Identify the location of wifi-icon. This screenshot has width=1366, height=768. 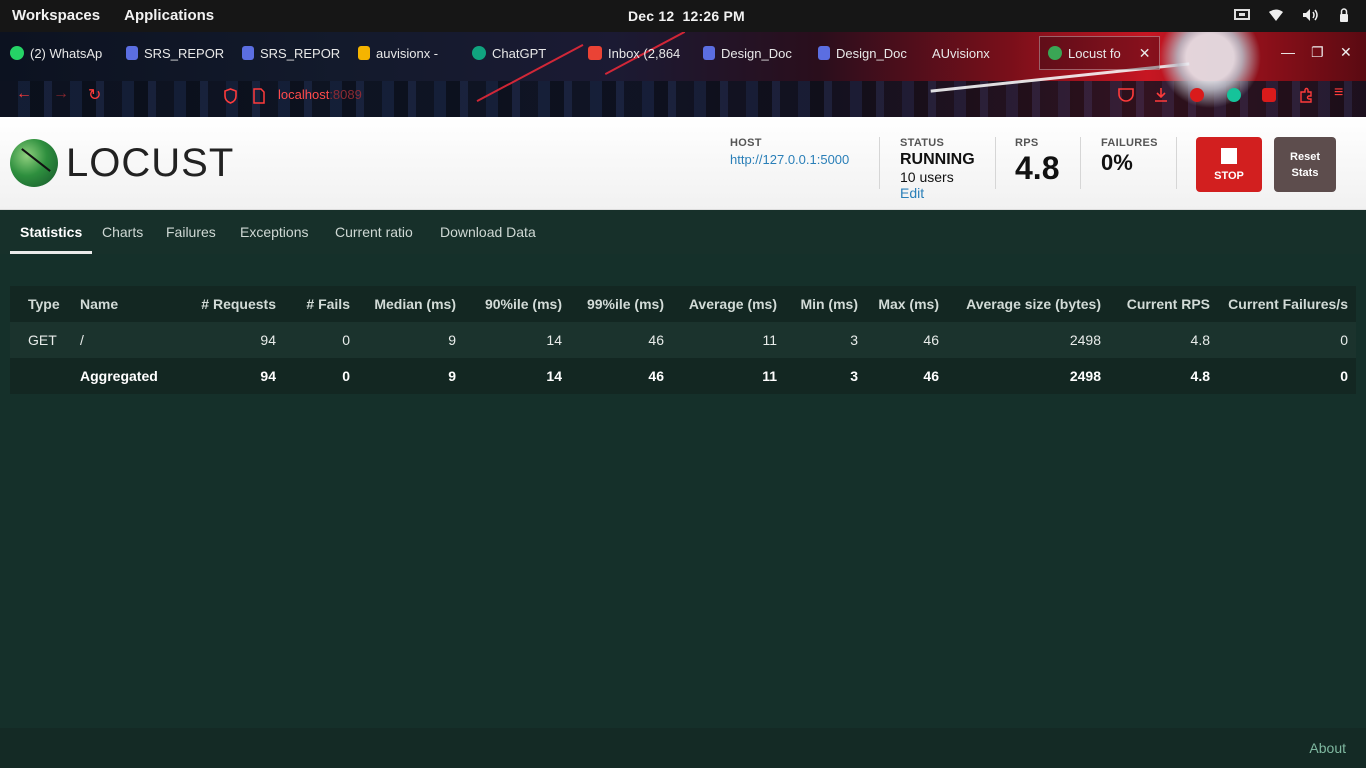
(1276, 15).